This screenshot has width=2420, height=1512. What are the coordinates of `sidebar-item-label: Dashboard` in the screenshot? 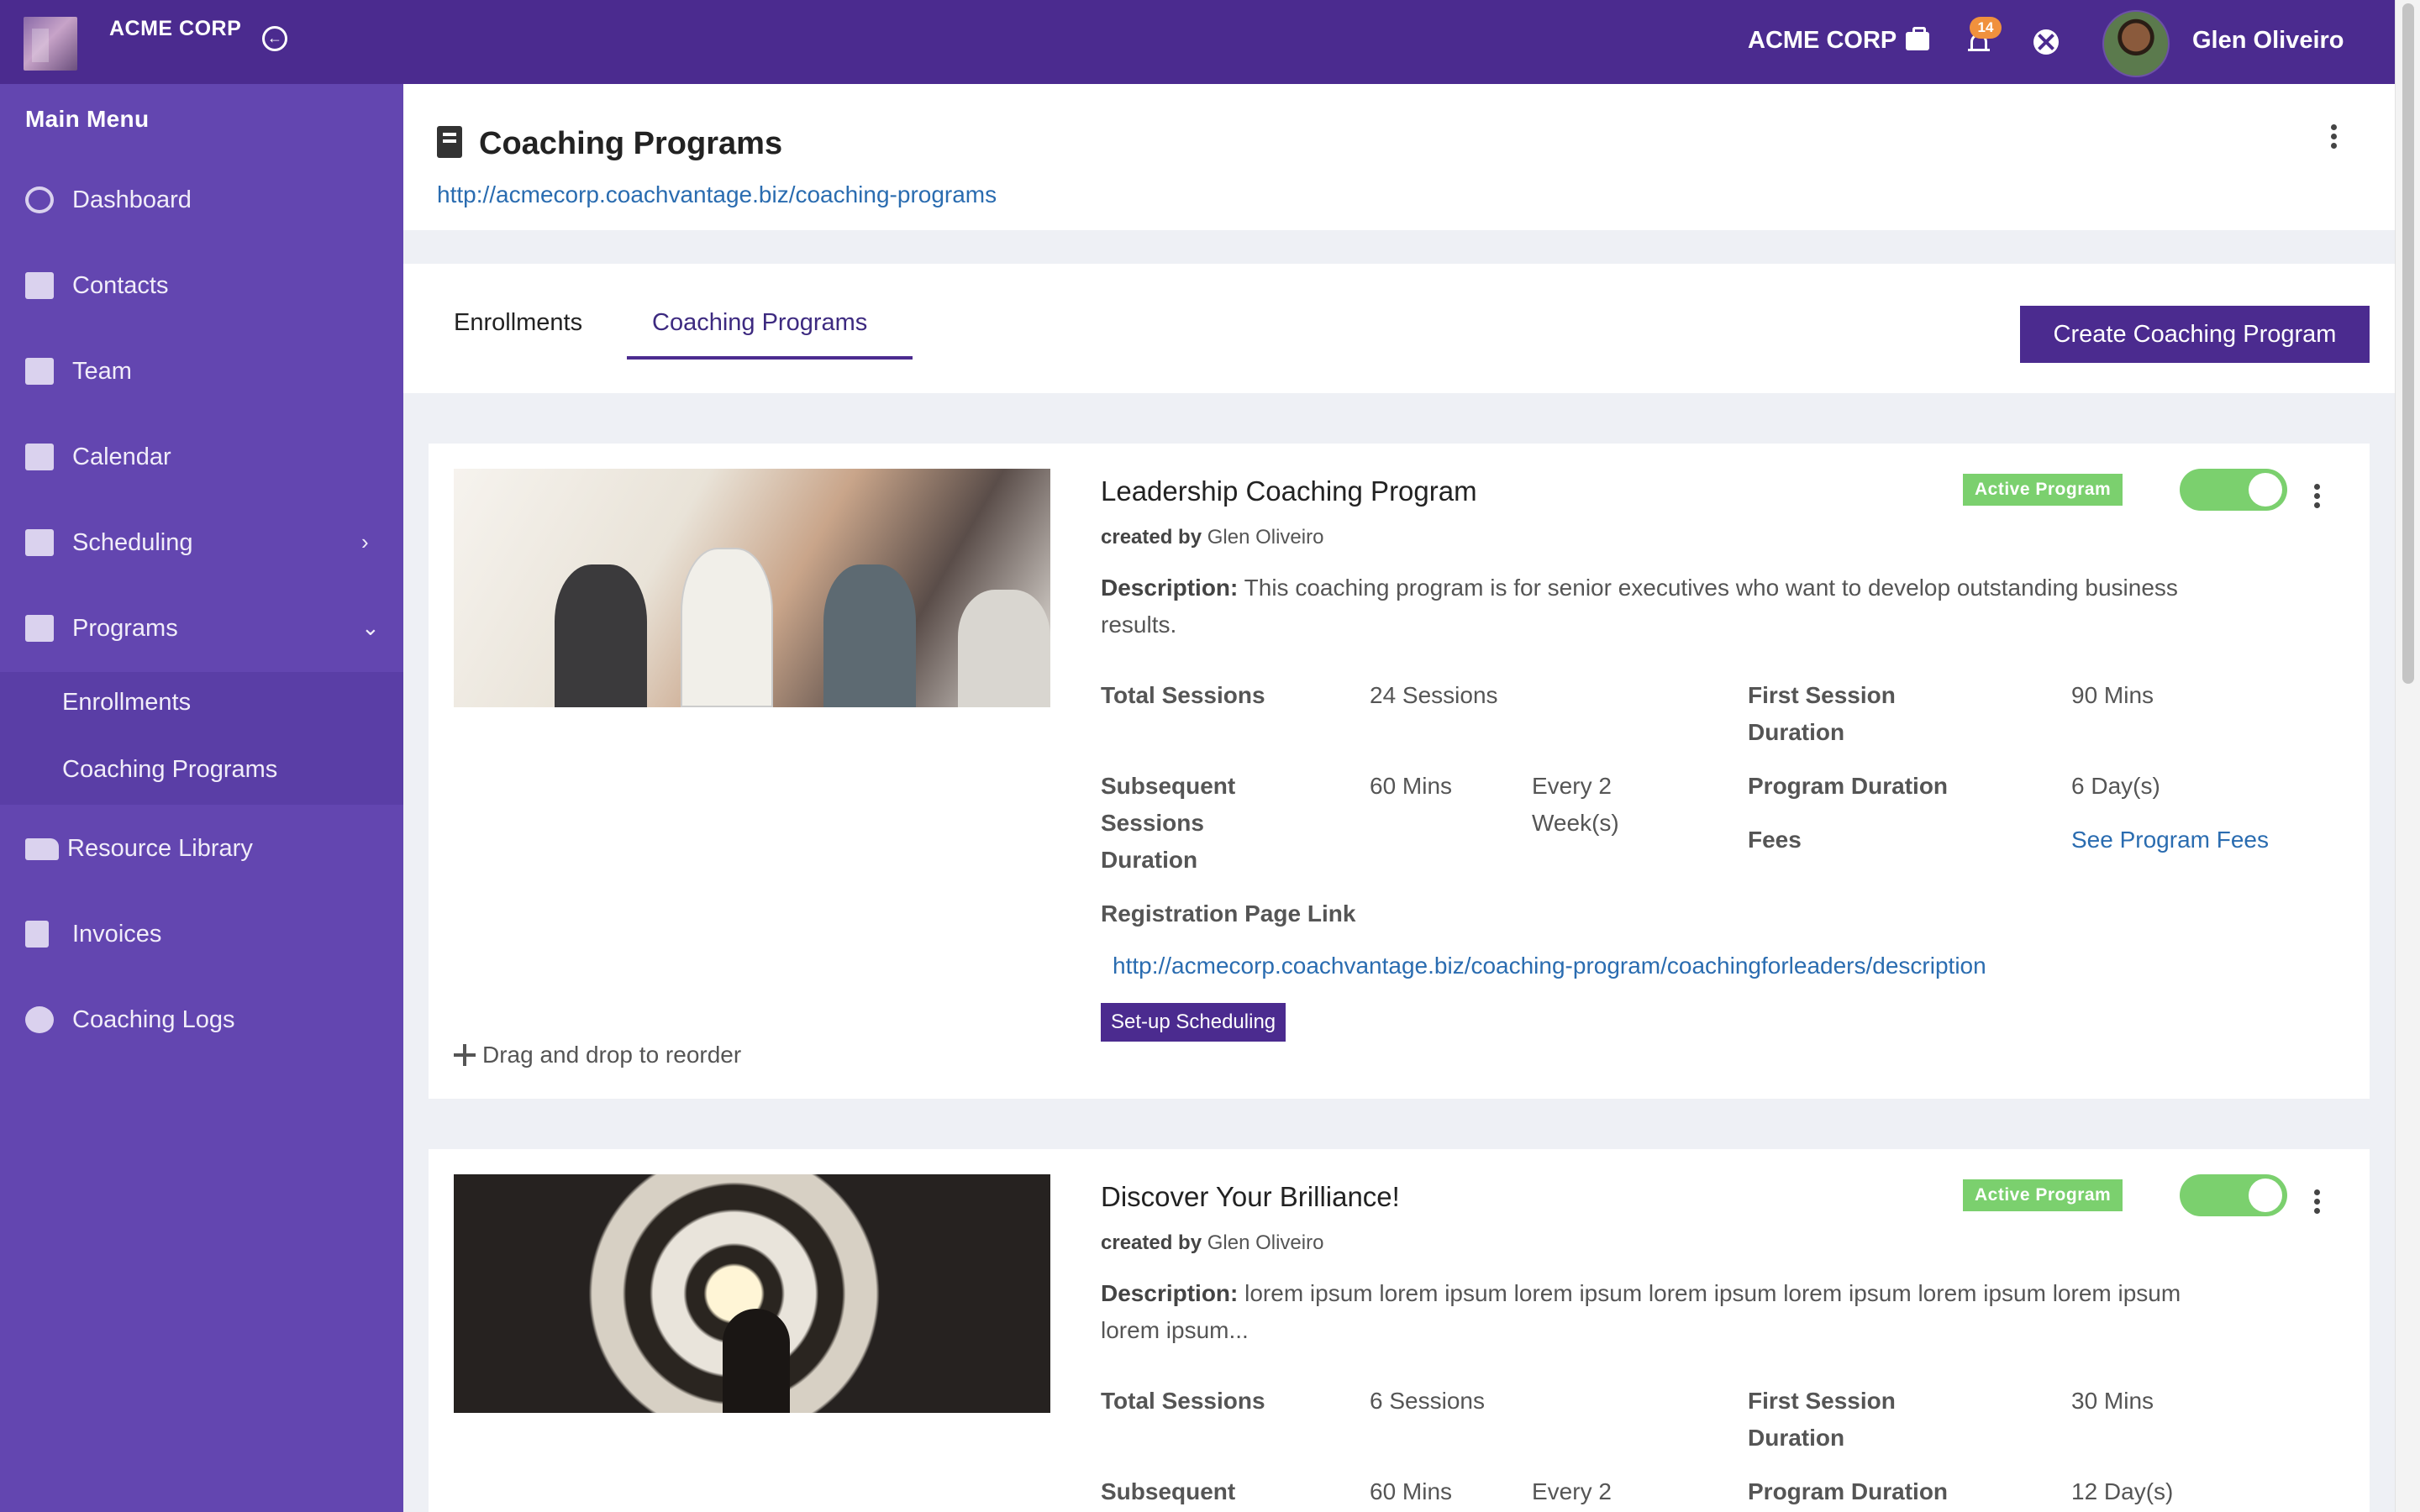 It's located at (132, 199).